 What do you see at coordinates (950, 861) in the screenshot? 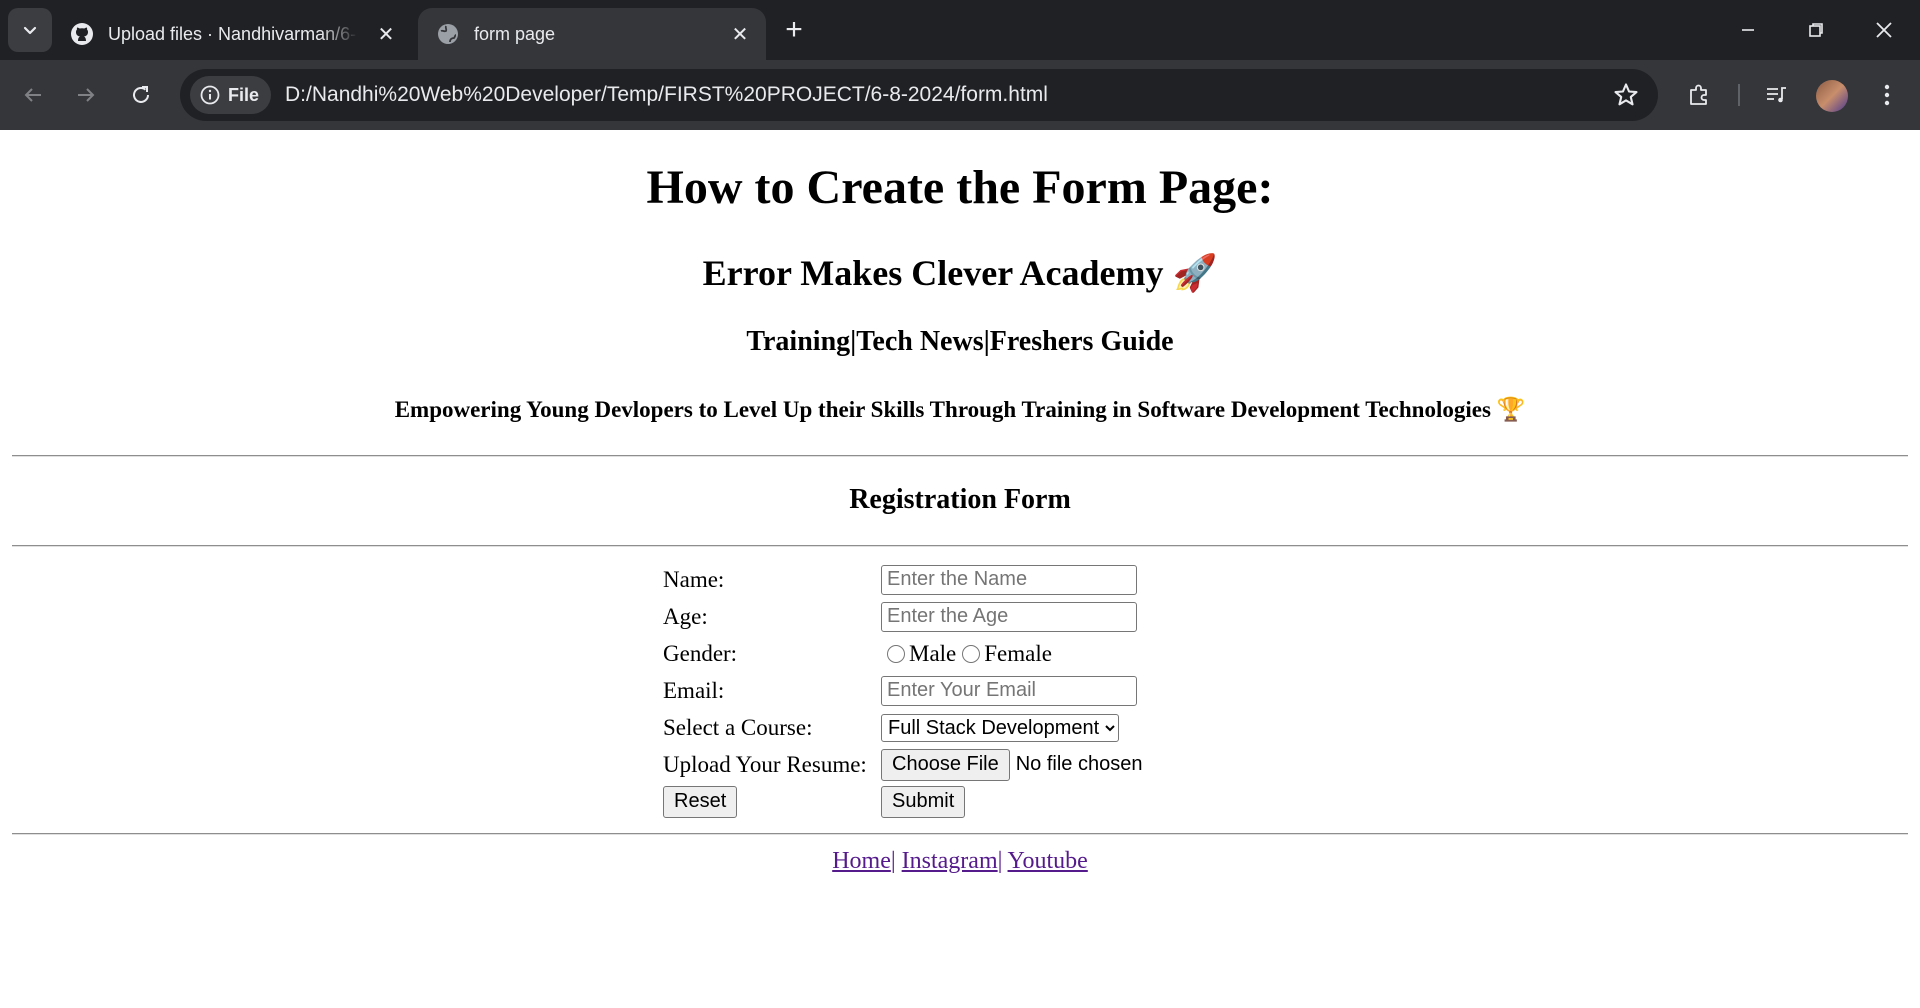
I see `instagram-link: Instagram` at bounding box center [950, 861].